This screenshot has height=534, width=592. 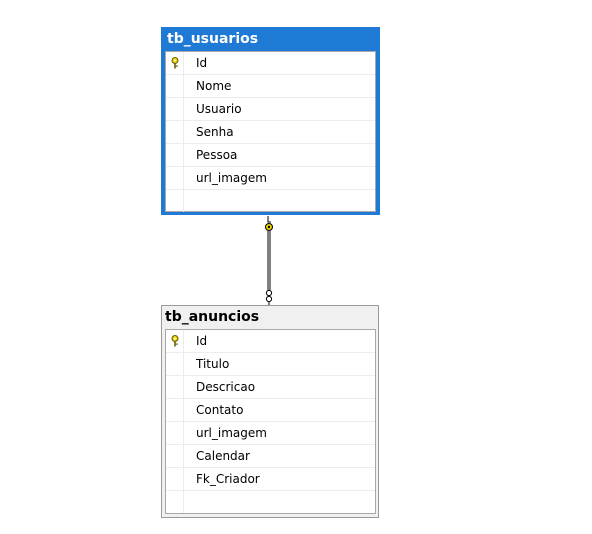 I want to click on column-row-nome: Nome, so click(x=270, y=86).